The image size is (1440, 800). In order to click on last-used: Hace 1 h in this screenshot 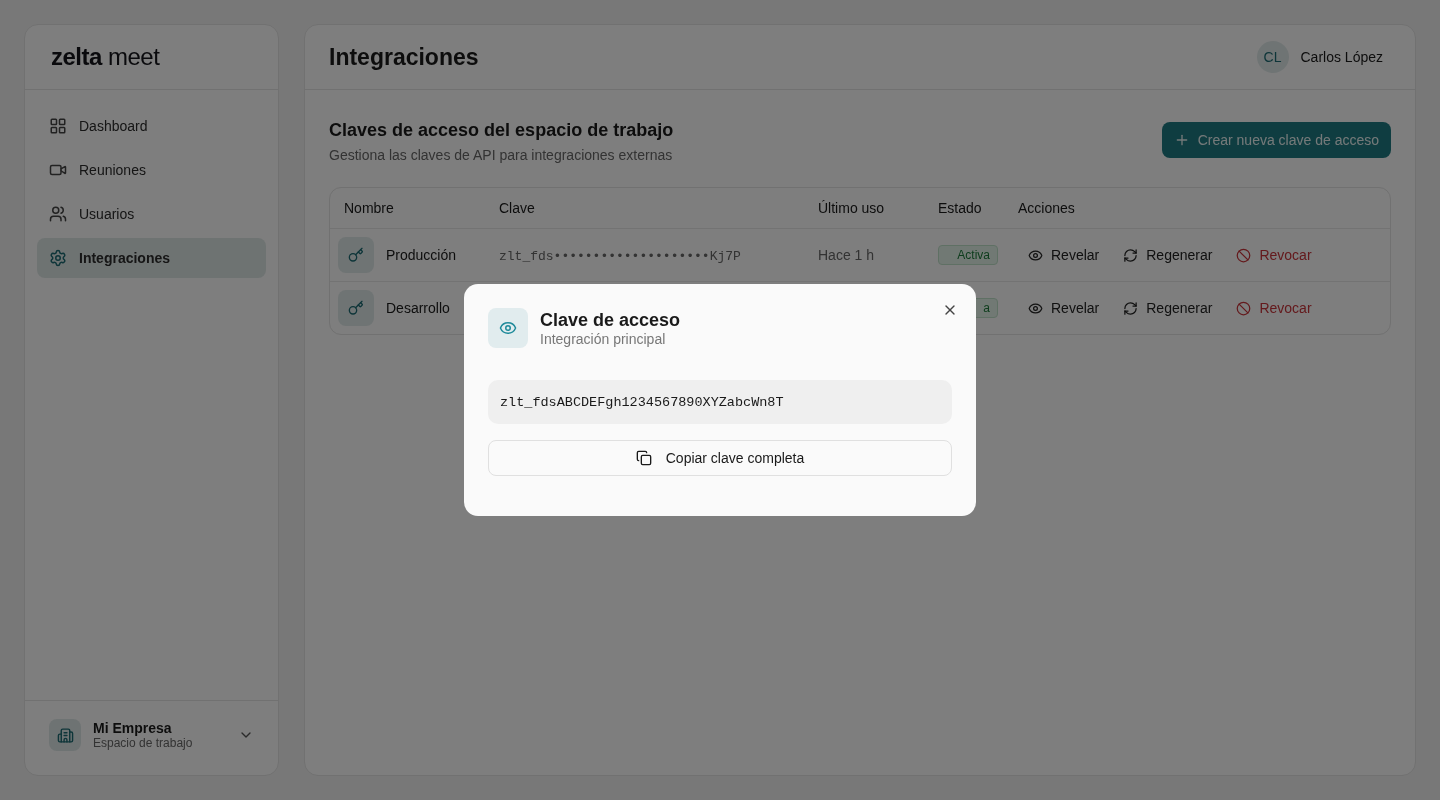, I will do `click(846, 255)`.